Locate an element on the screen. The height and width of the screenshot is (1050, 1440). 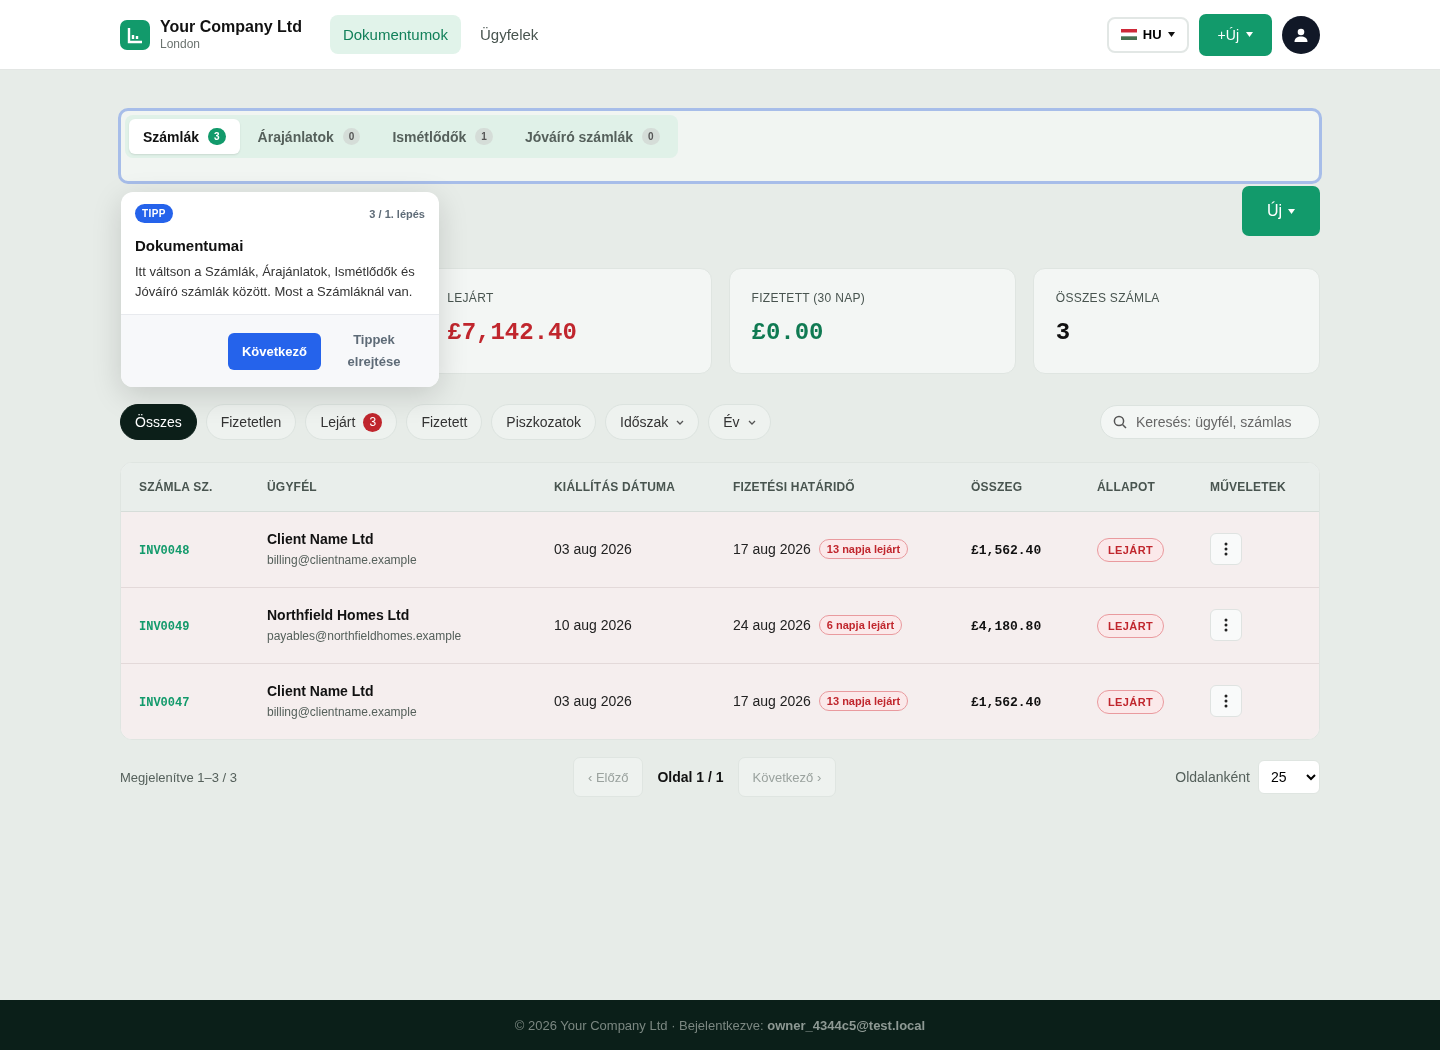
tip-text: Itt váltson a Számlák, Árajánlatok, Ismétlődők és Jóváíró számlák között. Most a Számláknál van. is located at coordinates (275, 282).